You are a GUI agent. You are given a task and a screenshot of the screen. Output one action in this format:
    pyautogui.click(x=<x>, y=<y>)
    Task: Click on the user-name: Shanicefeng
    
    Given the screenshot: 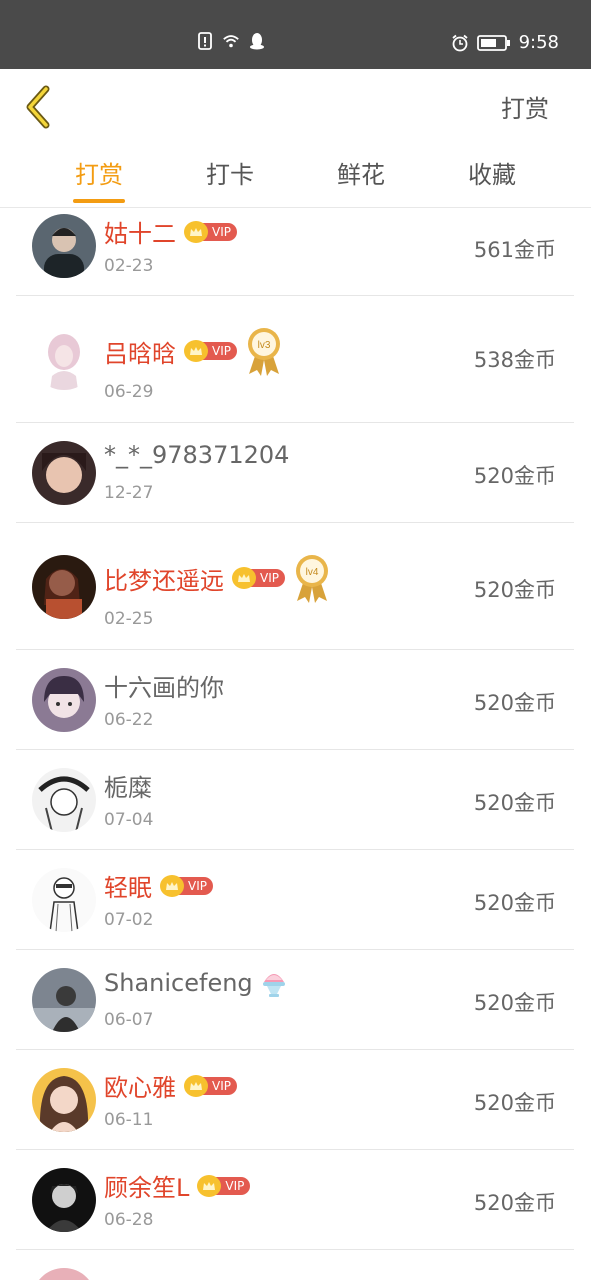 What is the action you would take?
    pyautogui.click(x=178, y=983)
    